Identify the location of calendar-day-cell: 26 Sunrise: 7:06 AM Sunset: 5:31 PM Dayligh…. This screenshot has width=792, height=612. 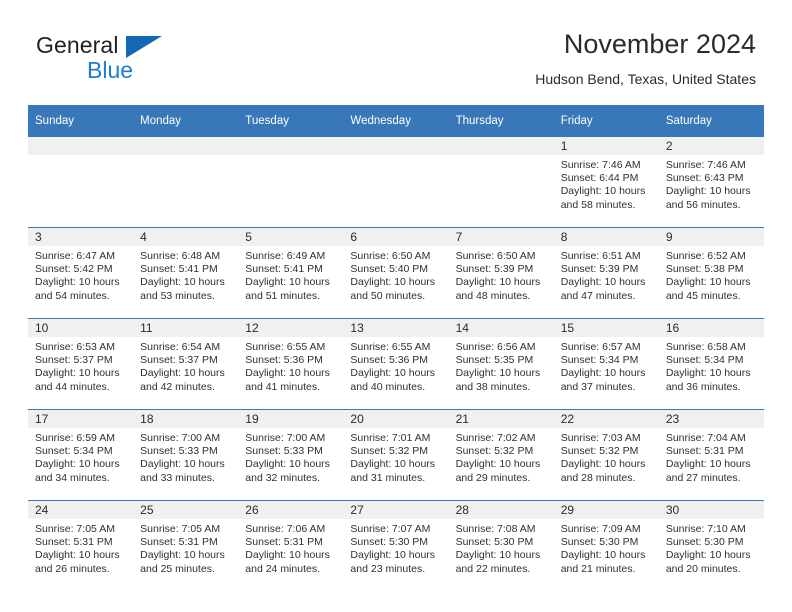
(291, 545).